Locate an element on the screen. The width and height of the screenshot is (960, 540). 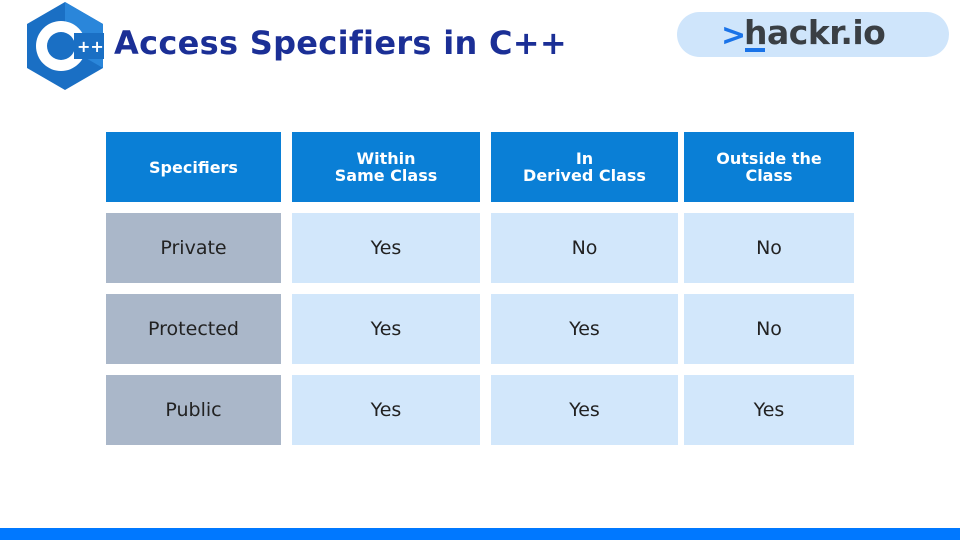
column-header: Within Same Class is located at coordinates (386, 167).